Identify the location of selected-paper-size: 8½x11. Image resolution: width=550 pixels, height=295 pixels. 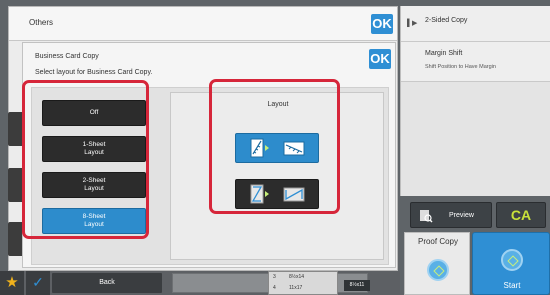
(357, 285).